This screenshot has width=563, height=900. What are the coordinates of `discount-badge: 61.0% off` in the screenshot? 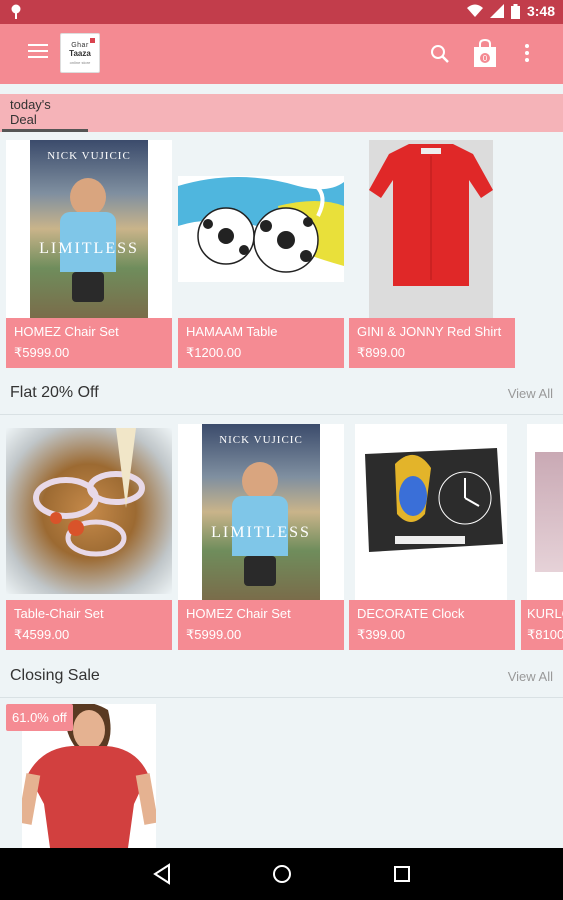 It's located at (39, 717).